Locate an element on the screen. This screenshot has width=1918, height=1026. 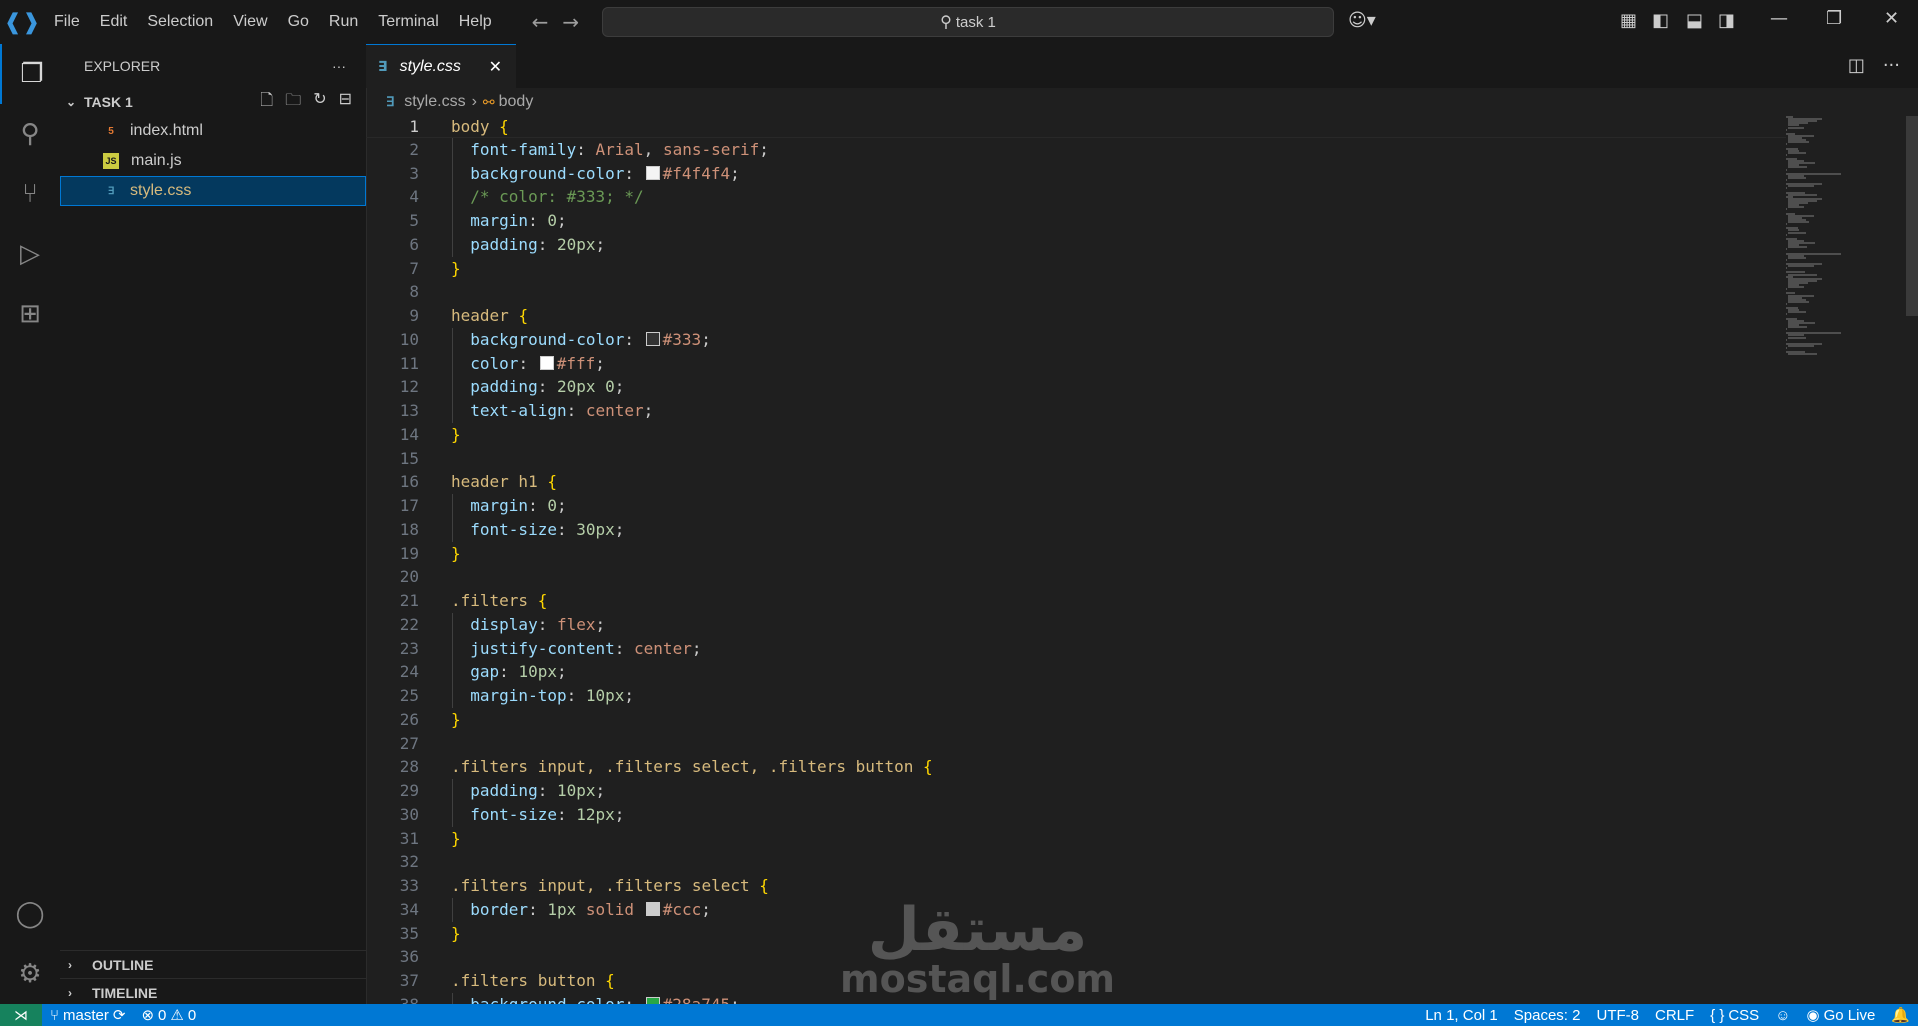
menu-item-help: Help is located at coordinates (475, 22).